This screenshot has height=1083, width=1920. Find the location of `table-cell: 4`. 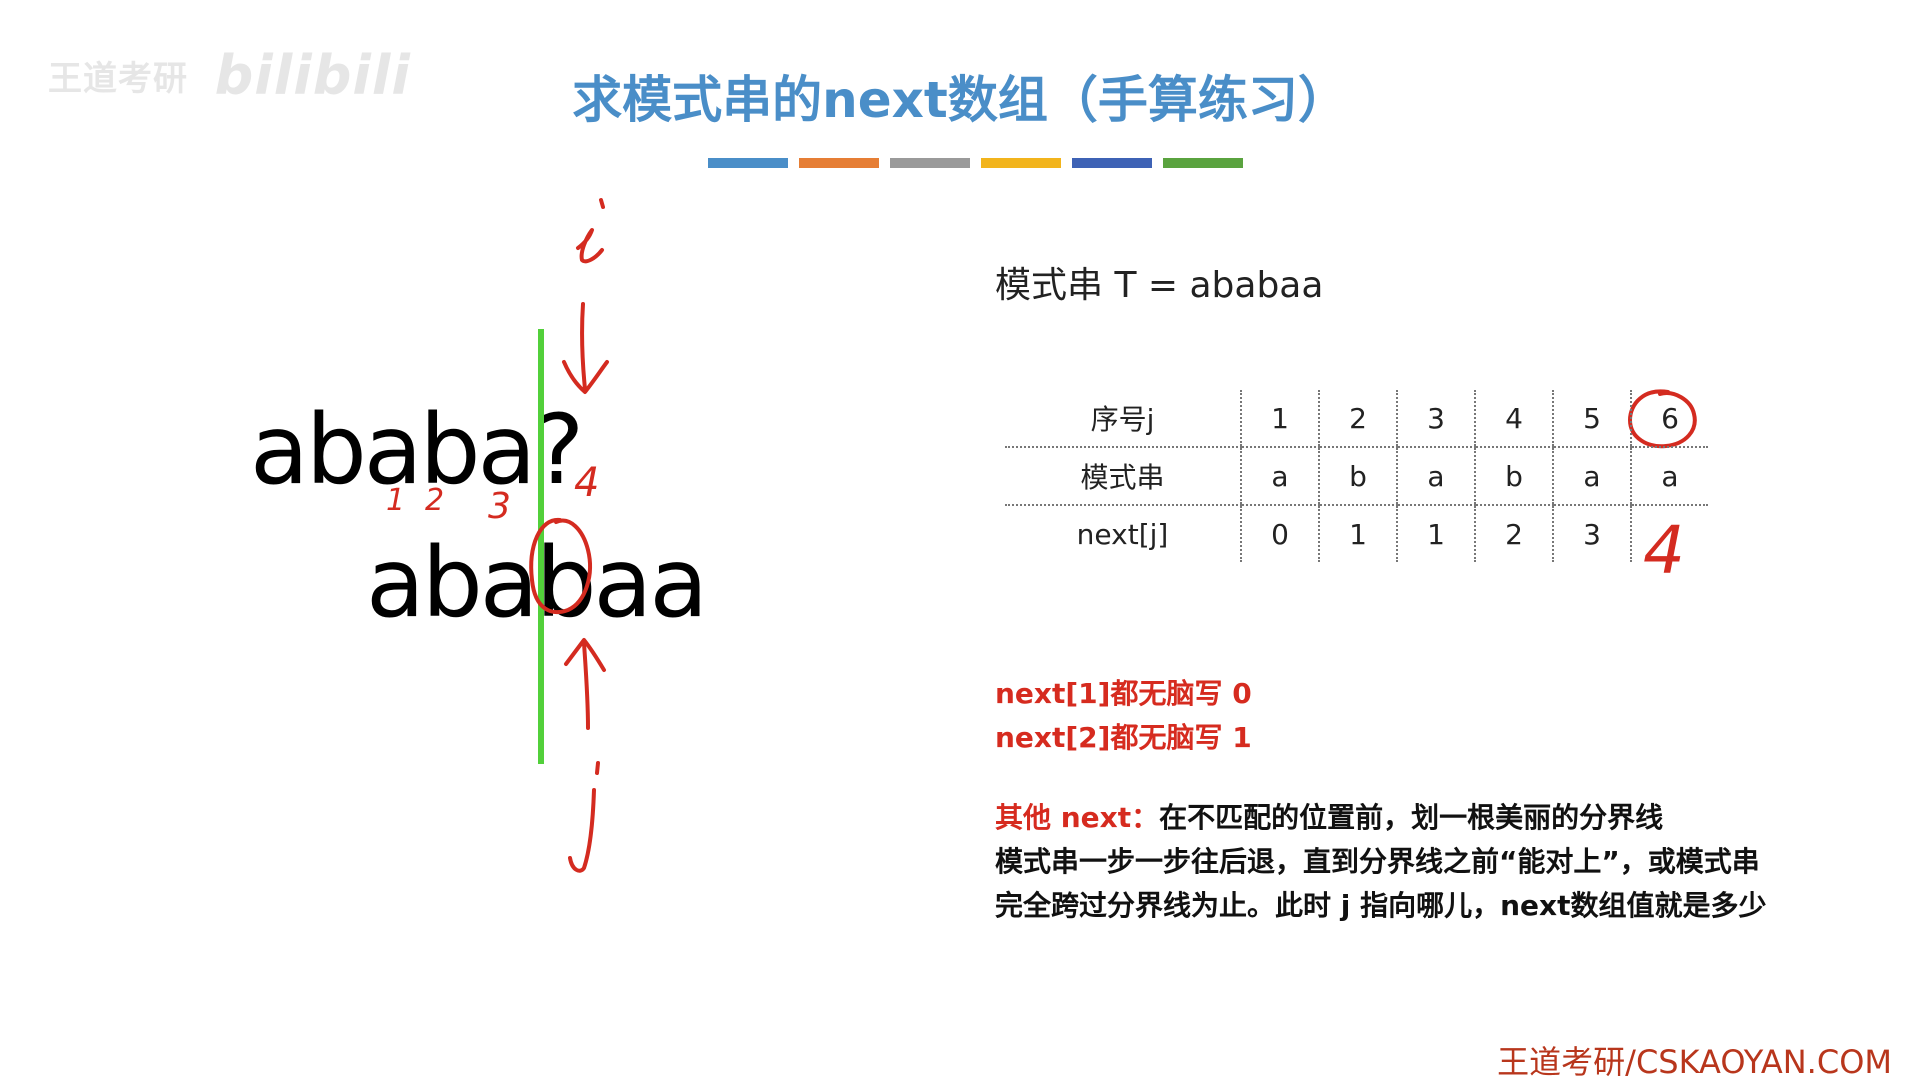

table-cell: 4 is located at coordinates (1513, 419).